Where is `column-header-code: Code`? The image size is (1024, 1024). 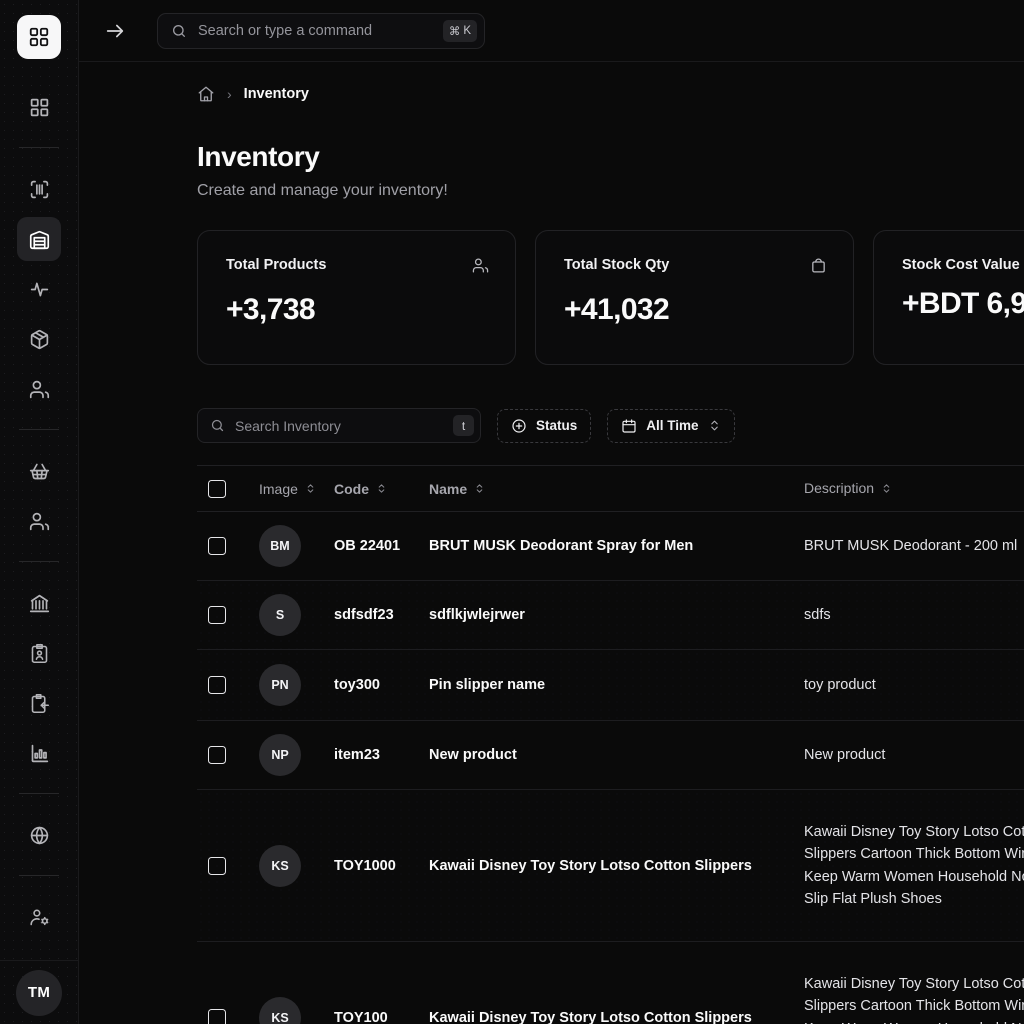 column-header-code: Code is located at coordinates (381, 489).